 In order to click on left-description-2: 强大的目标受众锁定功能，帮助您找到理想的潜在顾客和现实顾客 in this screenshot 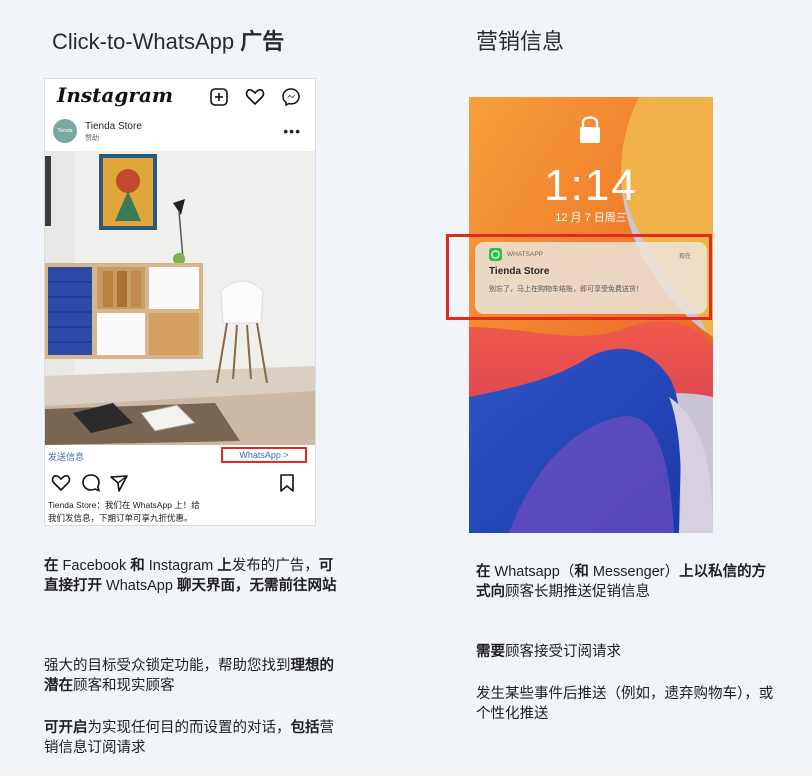, I will do `click(194, 676)`.